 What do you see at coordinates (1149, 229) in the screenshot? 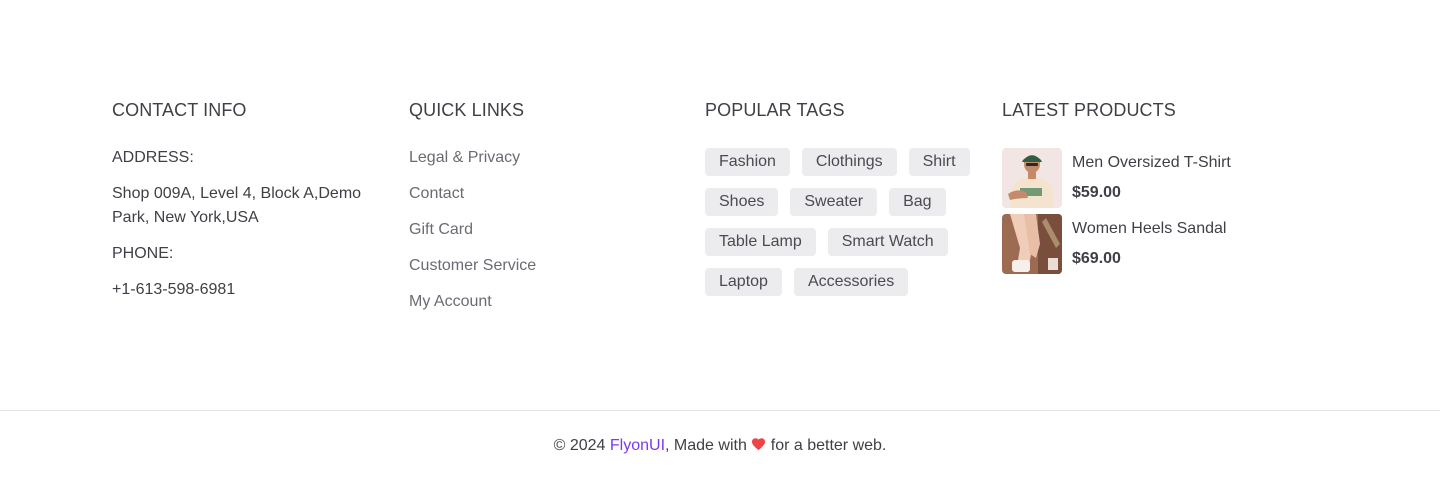
I see `product-name: Women Heels Sandal` at bounding box center [1149, 229].